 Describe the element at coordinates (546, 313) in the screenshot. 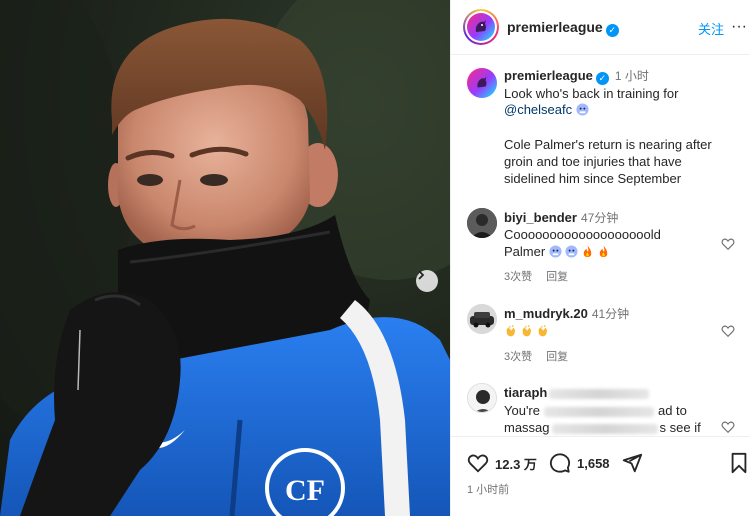

I see `comment-username: m_mudryk.20` at that location.